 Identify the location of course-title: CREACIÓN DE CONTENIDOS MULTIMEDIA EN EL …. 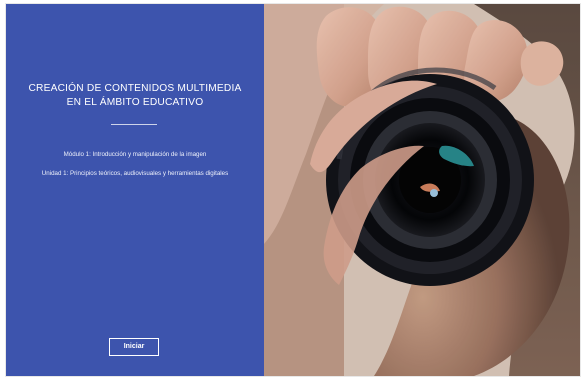
(135, 95).